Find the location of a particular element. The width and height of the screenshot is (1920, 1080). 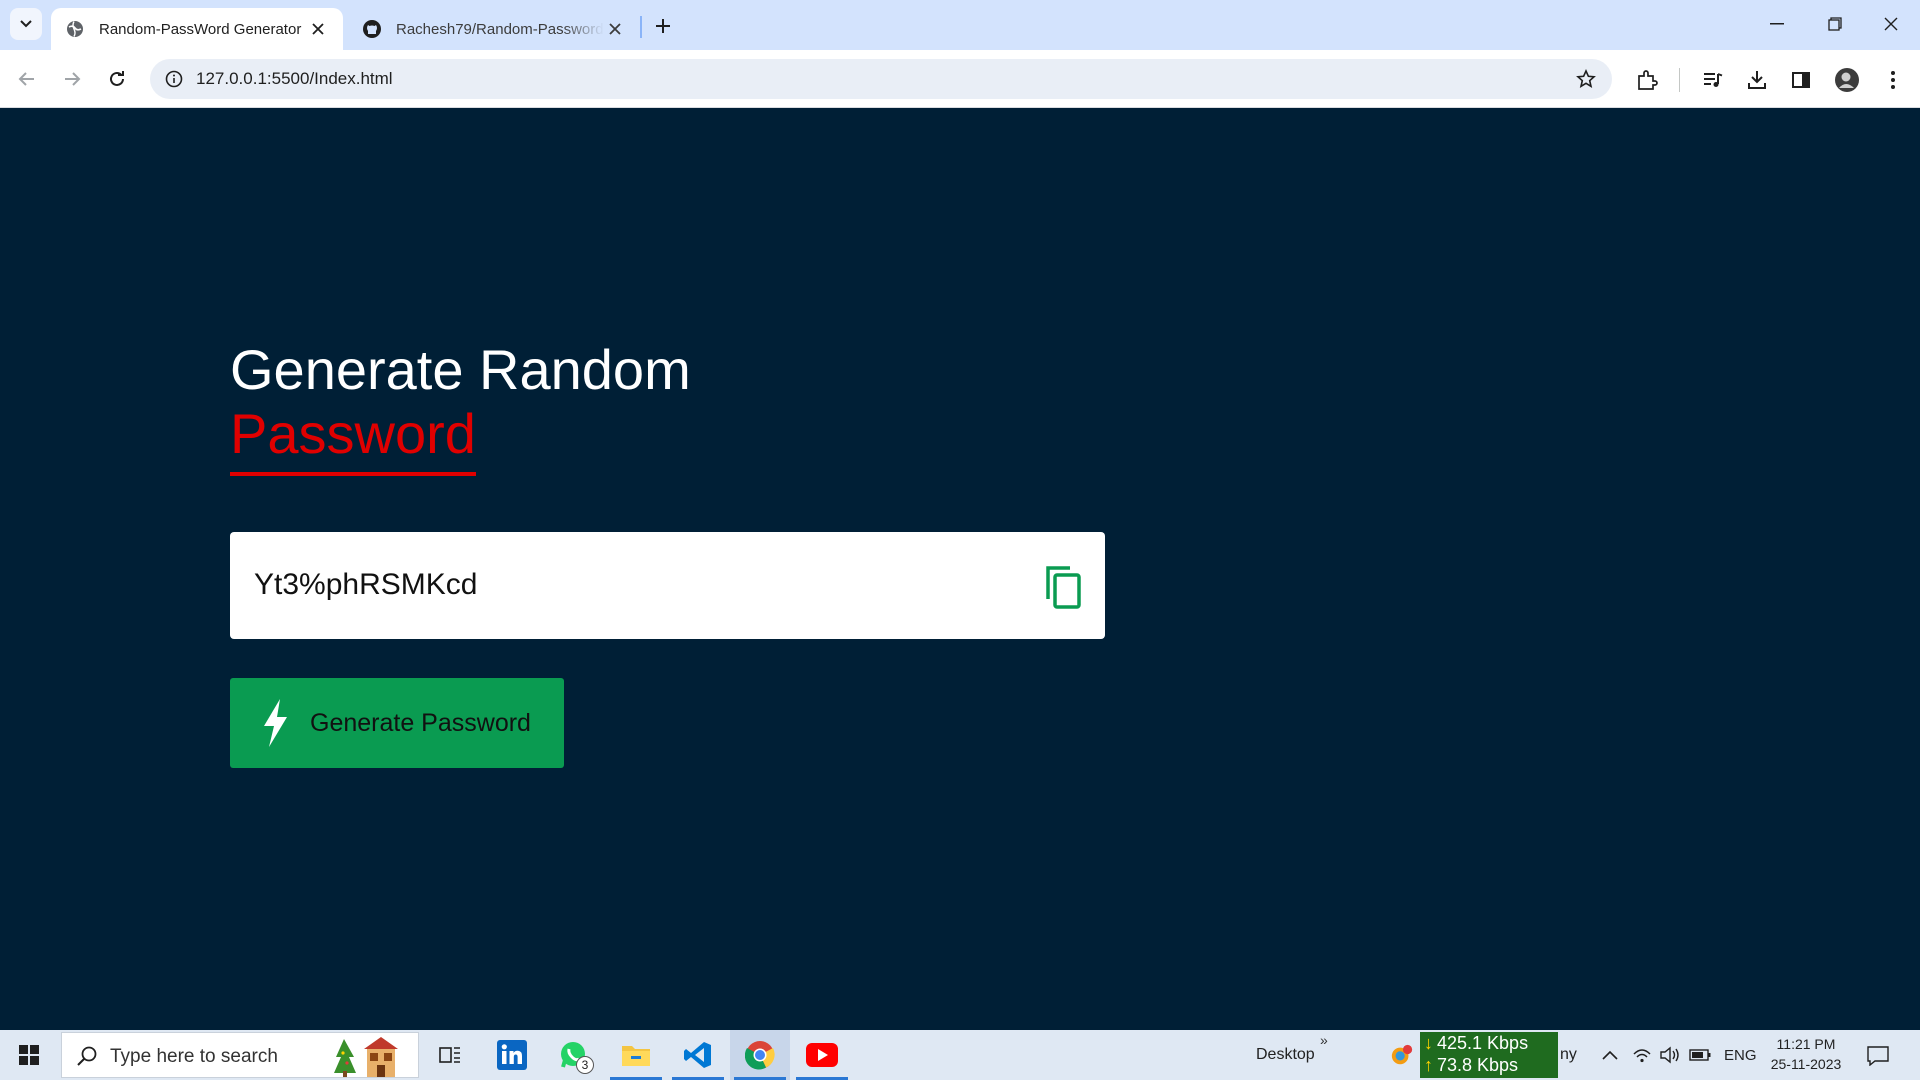

arrow-left-icon is located at coordinates (26, 79).